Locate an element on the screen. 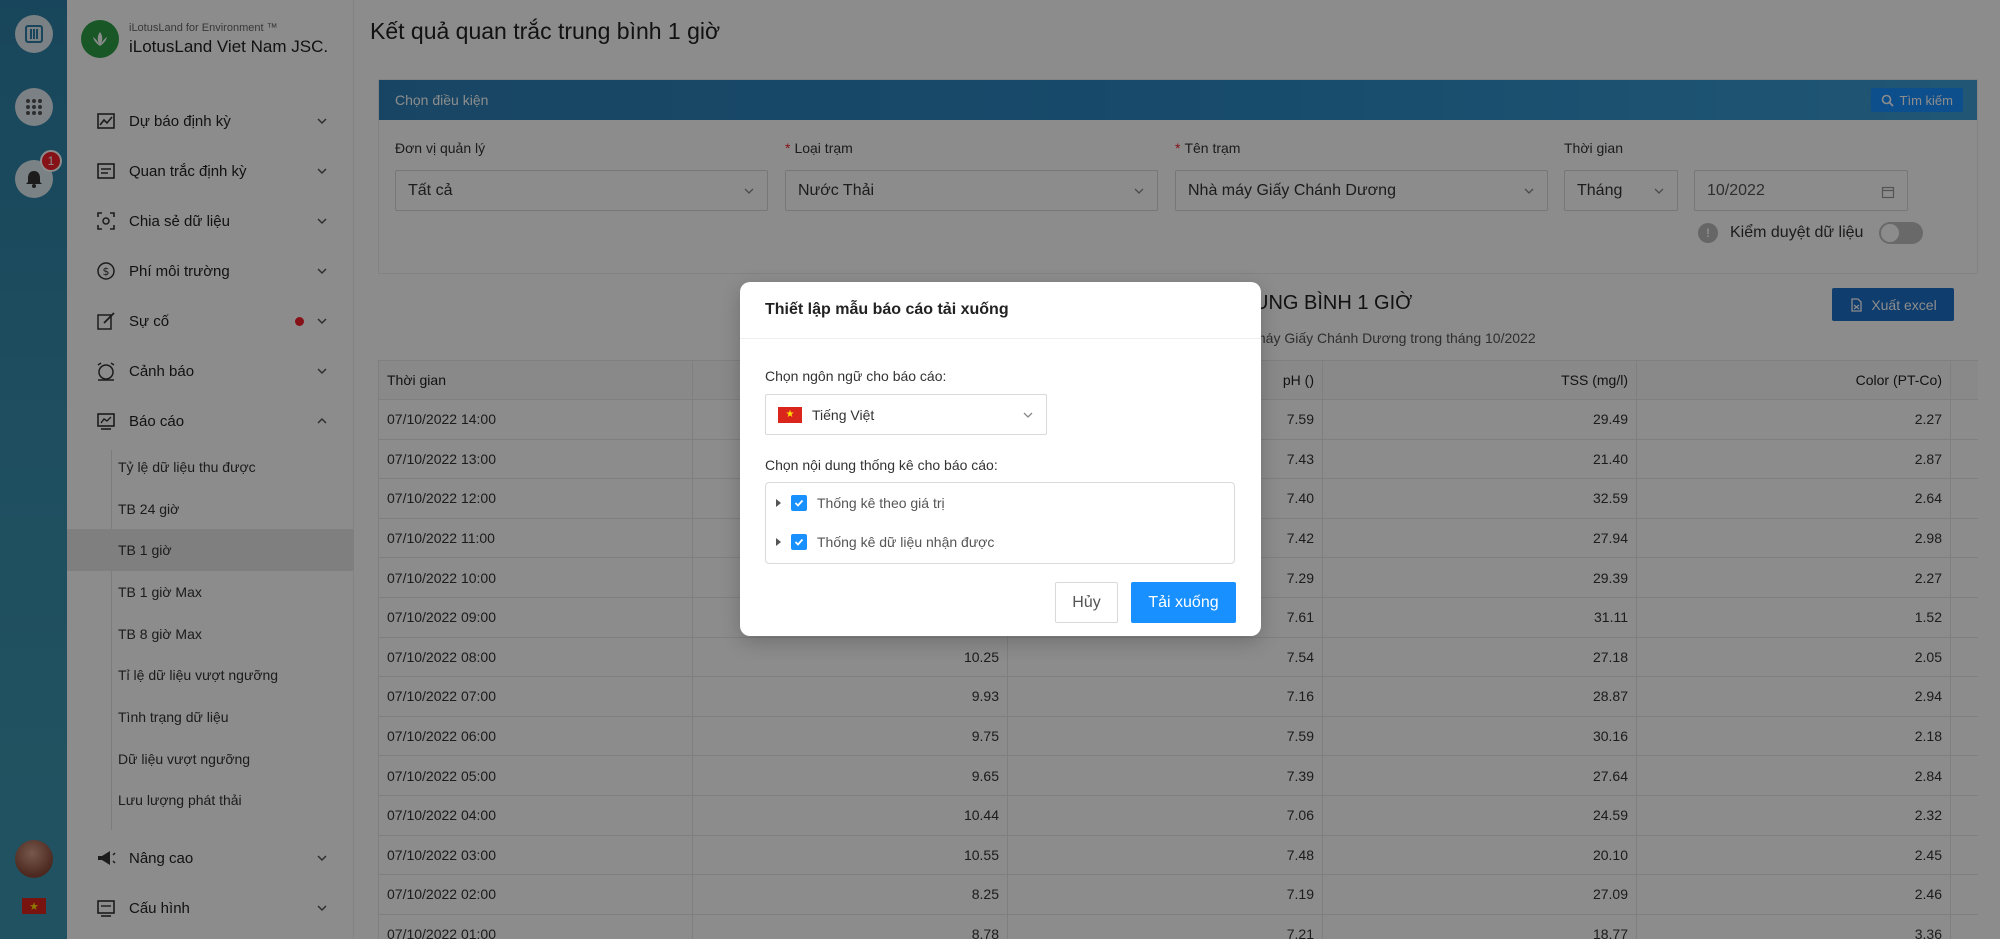 Image resolution: width=2000 pixels, height=939 pixels. tree-node: Thống kê theo giá trị is located at coordinates (860, 503).